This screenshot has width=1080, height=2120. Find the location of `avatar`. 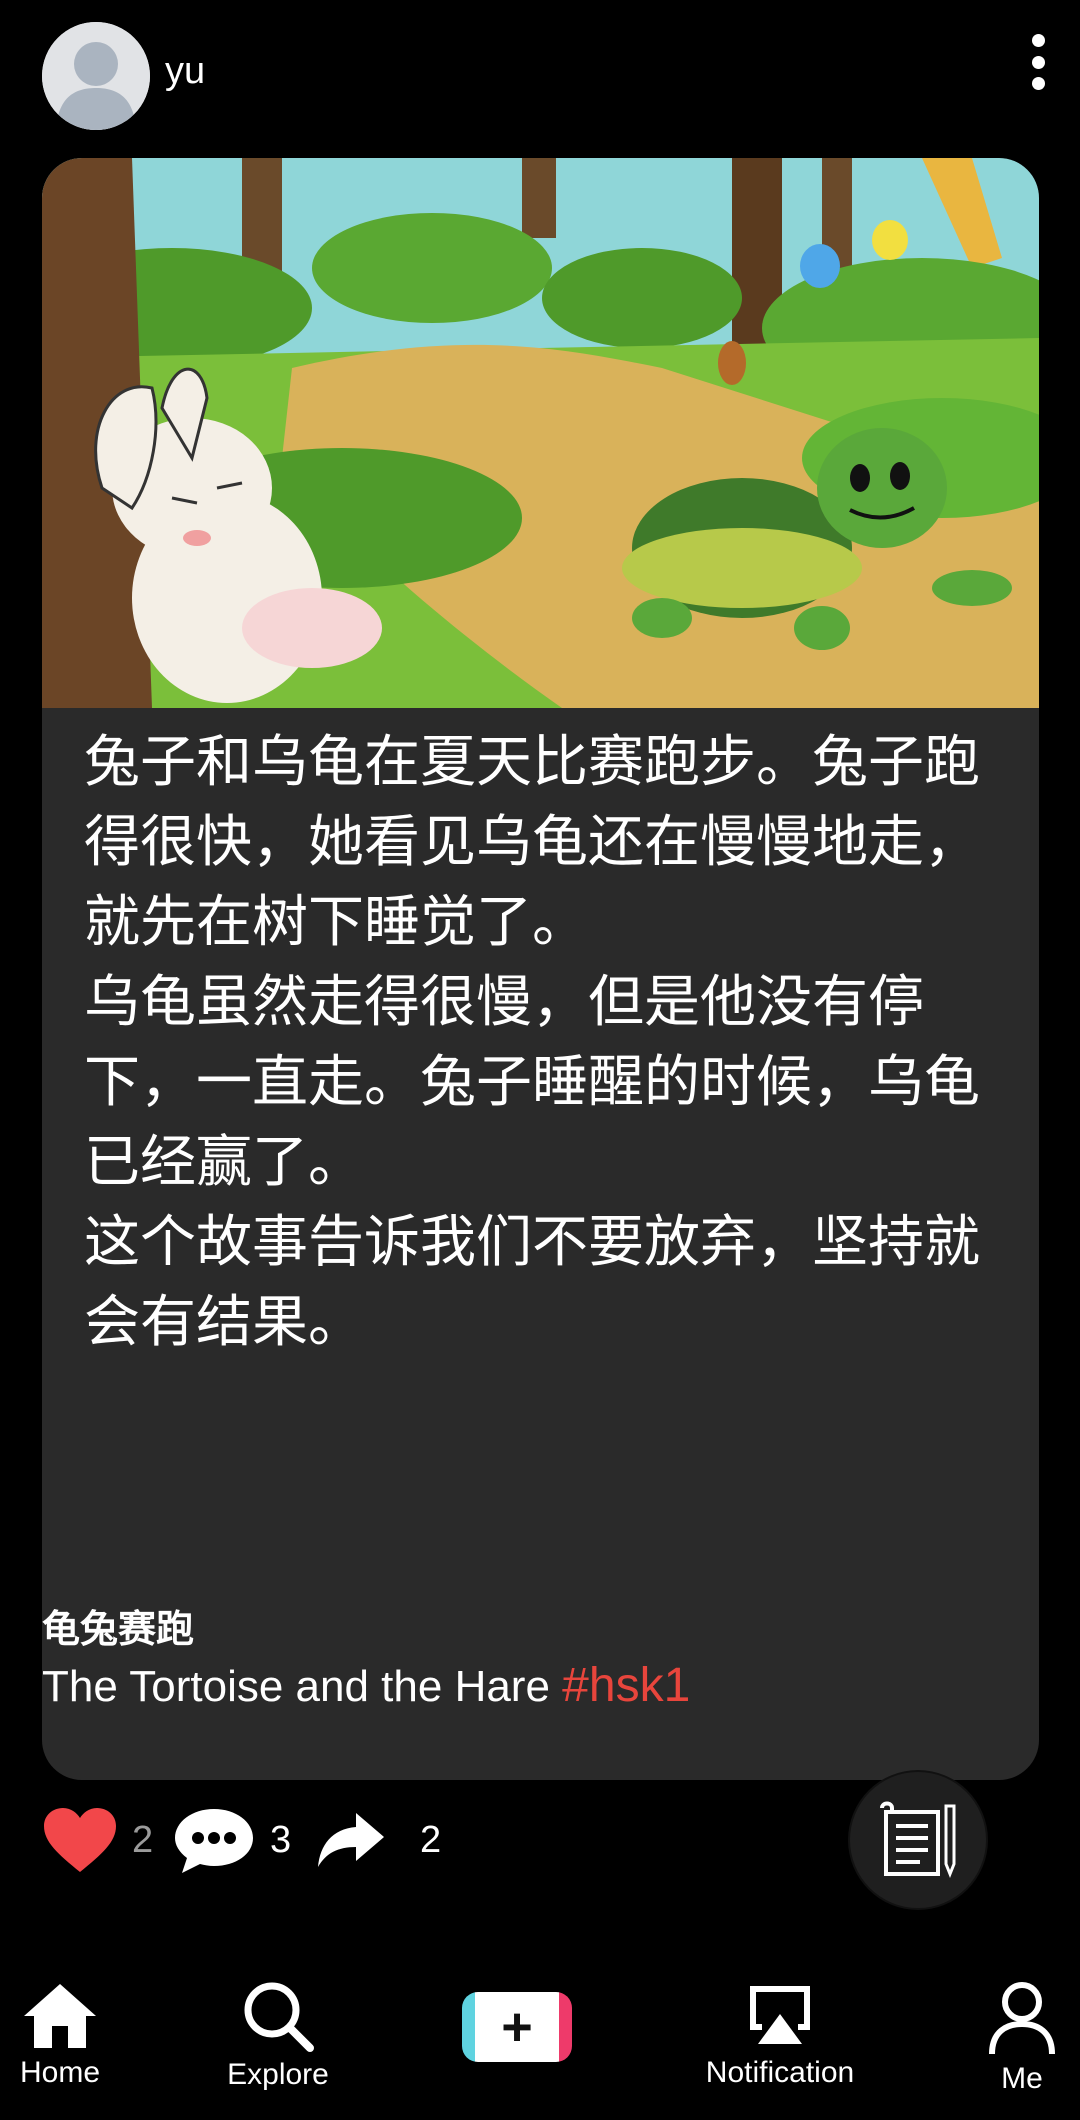

avatar is located at coordinates (96, 76).